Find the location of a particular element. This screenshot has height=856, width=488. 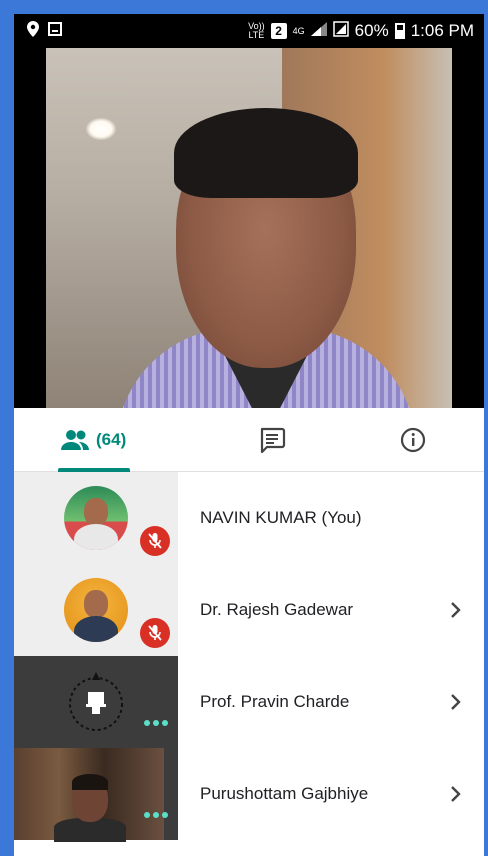

battery-icon is located at coordinates (399, 31).